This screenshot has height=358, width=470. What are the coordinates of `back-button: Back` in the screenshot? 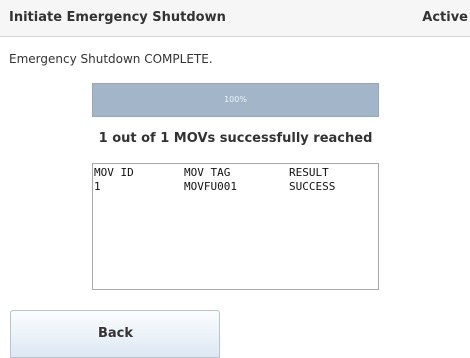 It's located at (115, 334).